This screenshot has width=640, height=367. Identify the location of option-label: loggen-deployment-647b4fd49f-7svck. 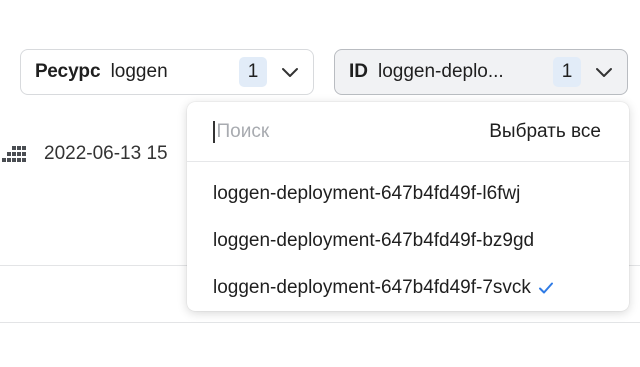
(372, 287).